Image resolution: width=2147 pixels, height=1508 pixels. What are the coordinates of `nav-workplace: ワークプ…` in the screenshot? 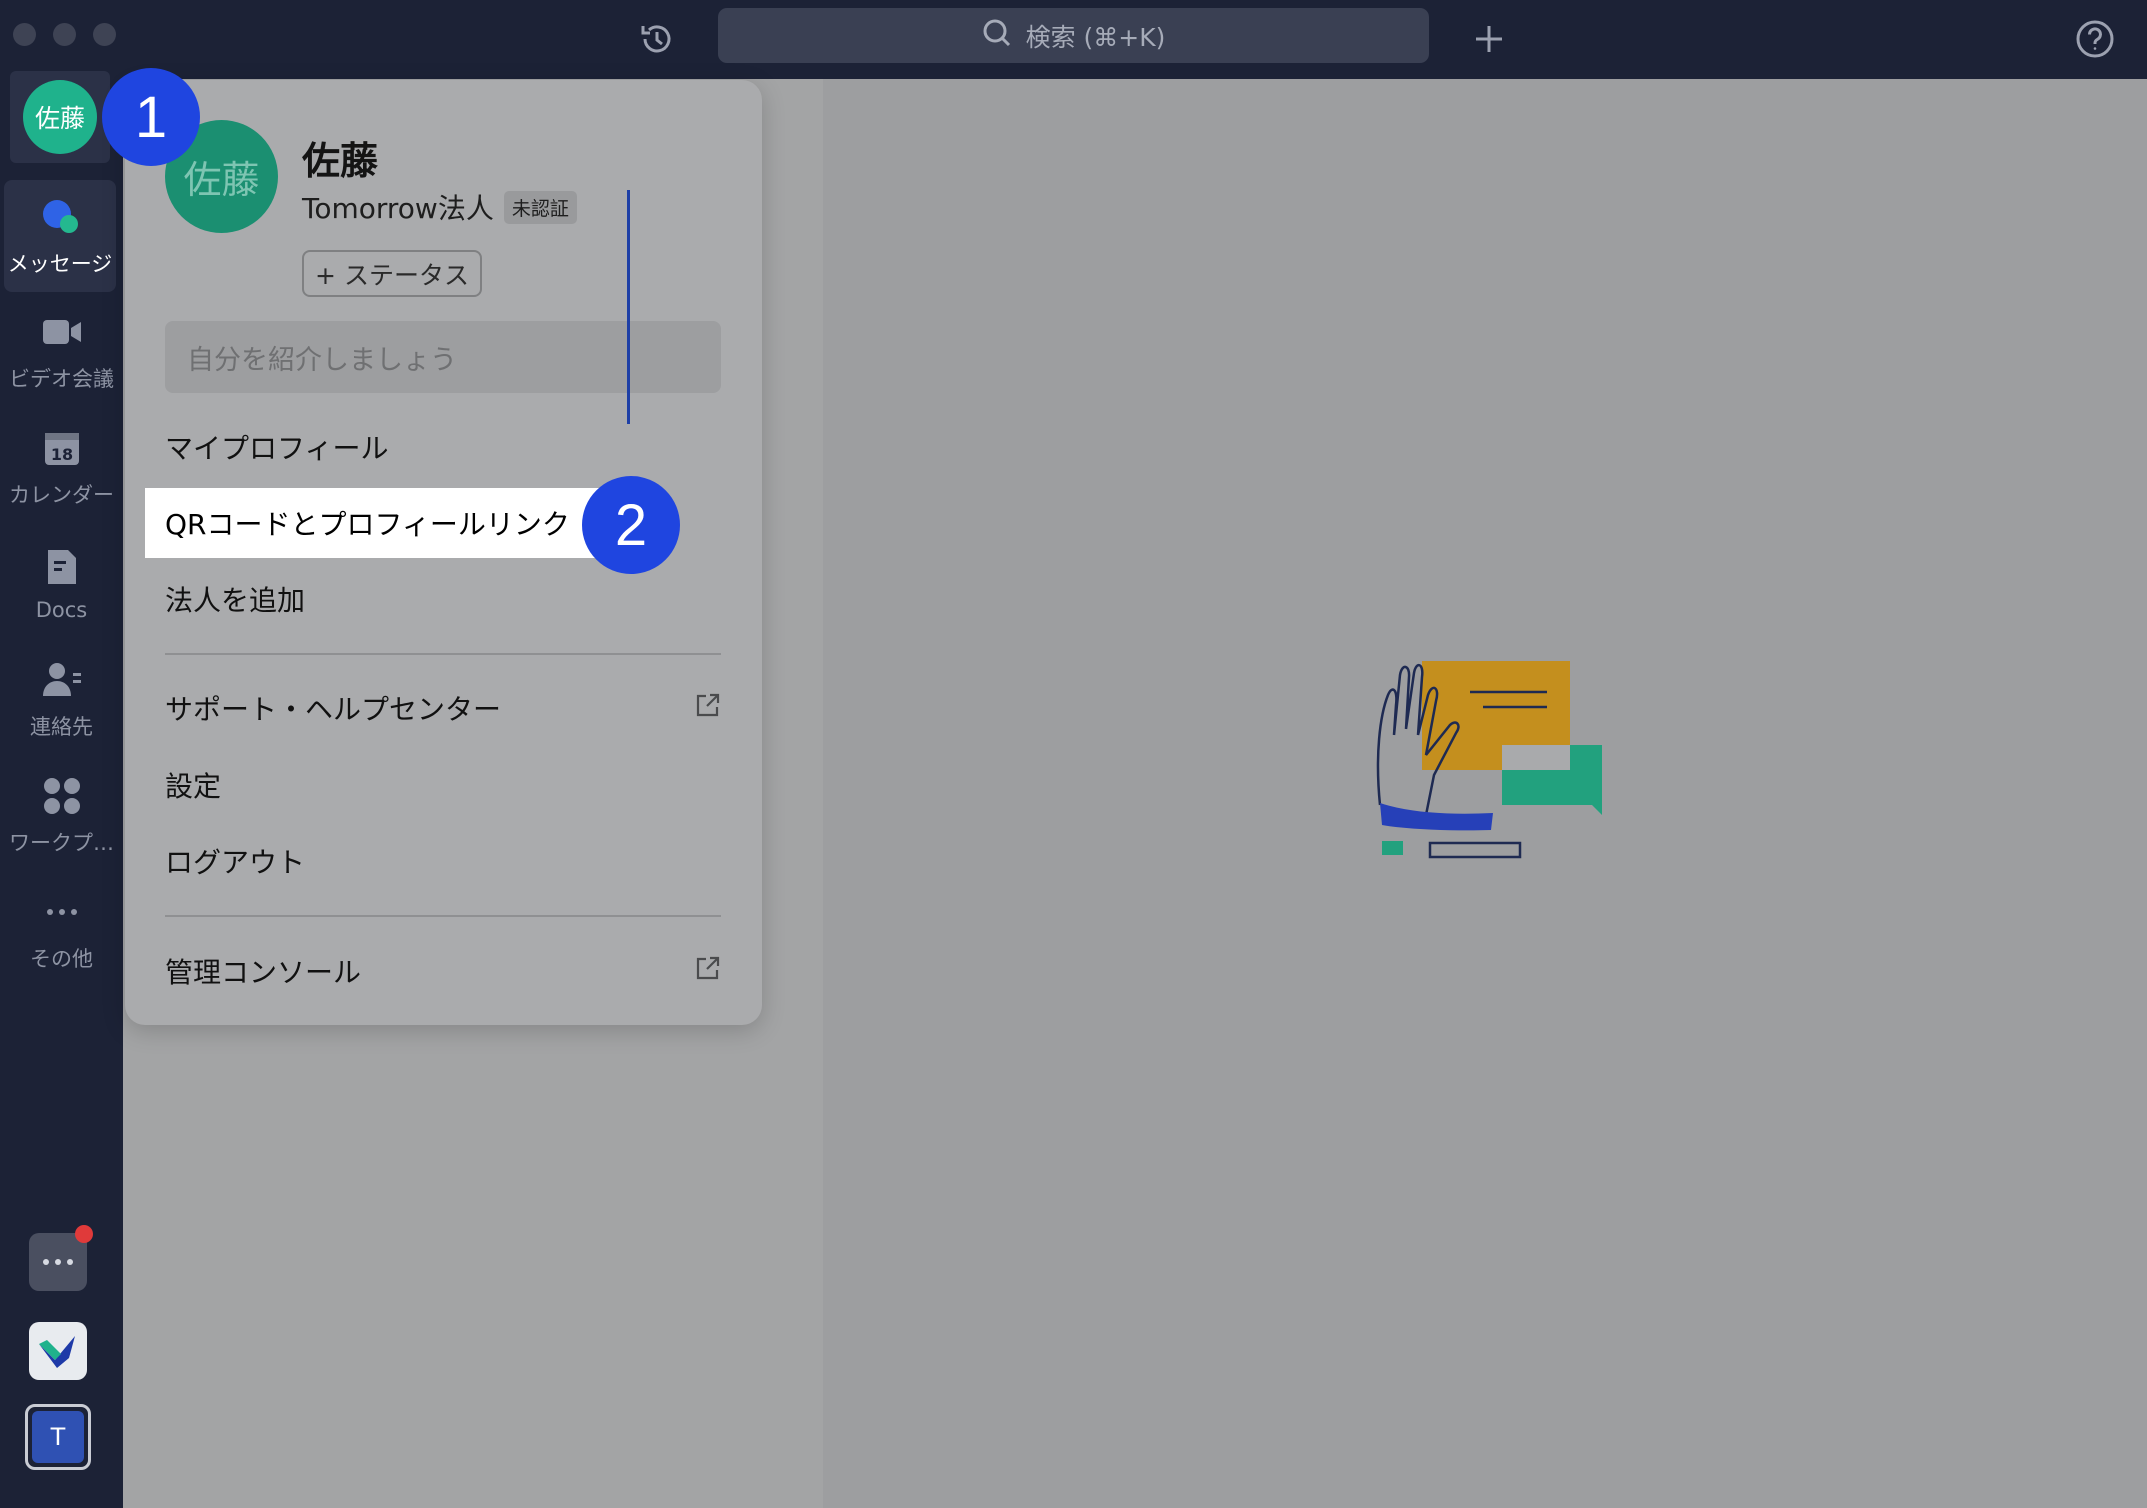 It's located at (61, 815).